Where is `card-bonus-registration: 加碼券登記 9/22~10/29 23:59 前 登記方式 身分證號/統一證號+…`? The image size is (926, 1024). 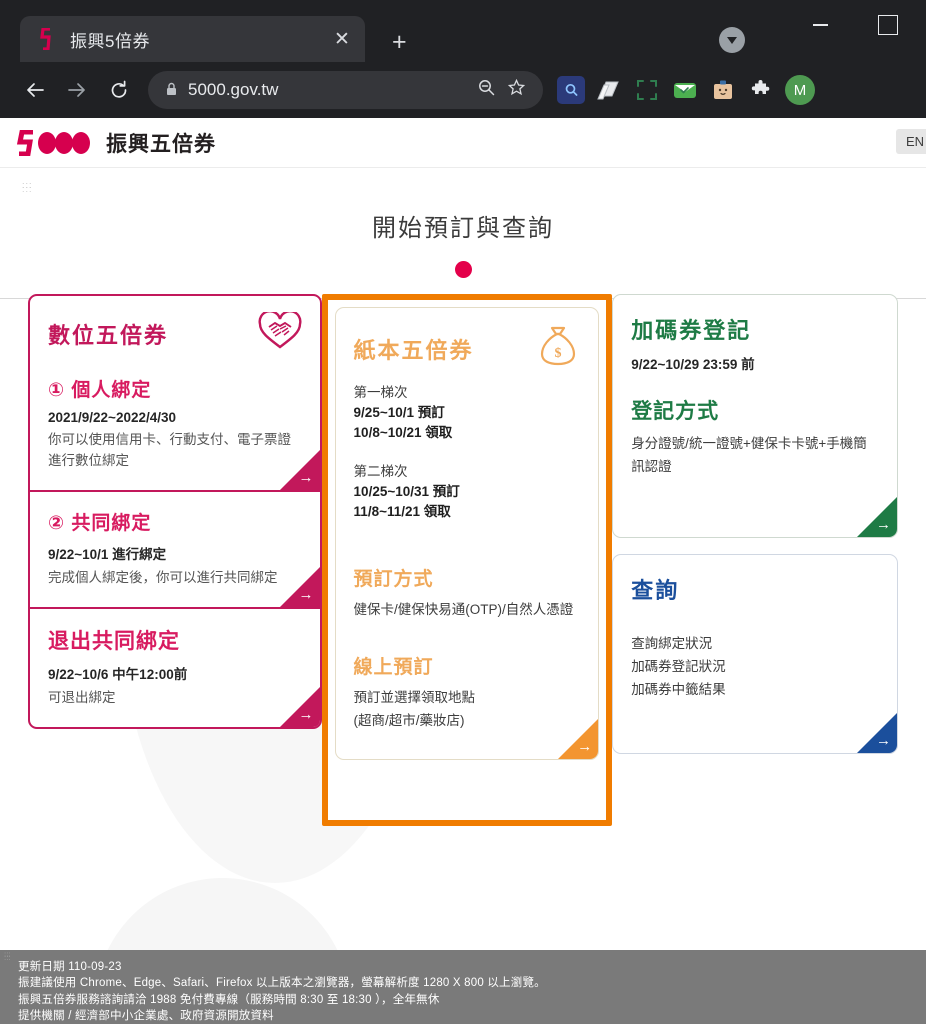 card-bonus-registration: 加碼券登記 9/22~10/29 23:59 前 登記方式 身分證號/統一證號+… is located at coordinates (755, 416).